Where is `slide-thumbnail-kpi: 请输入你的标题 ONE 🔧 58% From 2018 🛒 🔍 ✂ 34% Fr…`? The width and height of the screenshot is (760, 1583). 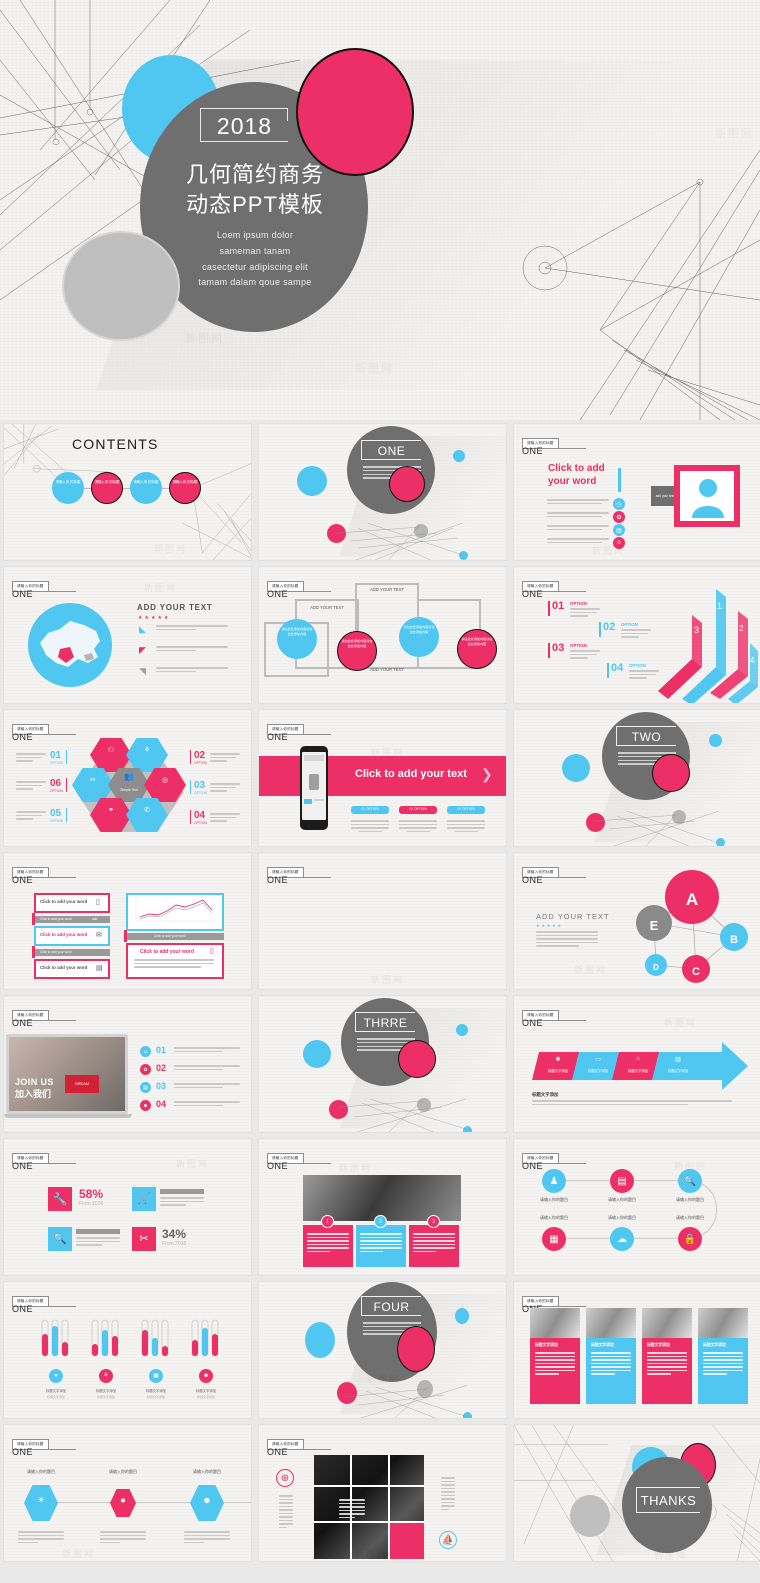
slide-thumbnail-kpi: 请输入你的标题 ONE 🔧 58% From 2018 🛒 🔍 ✂ 34% Fr… is located at coordinates (127, 1207).